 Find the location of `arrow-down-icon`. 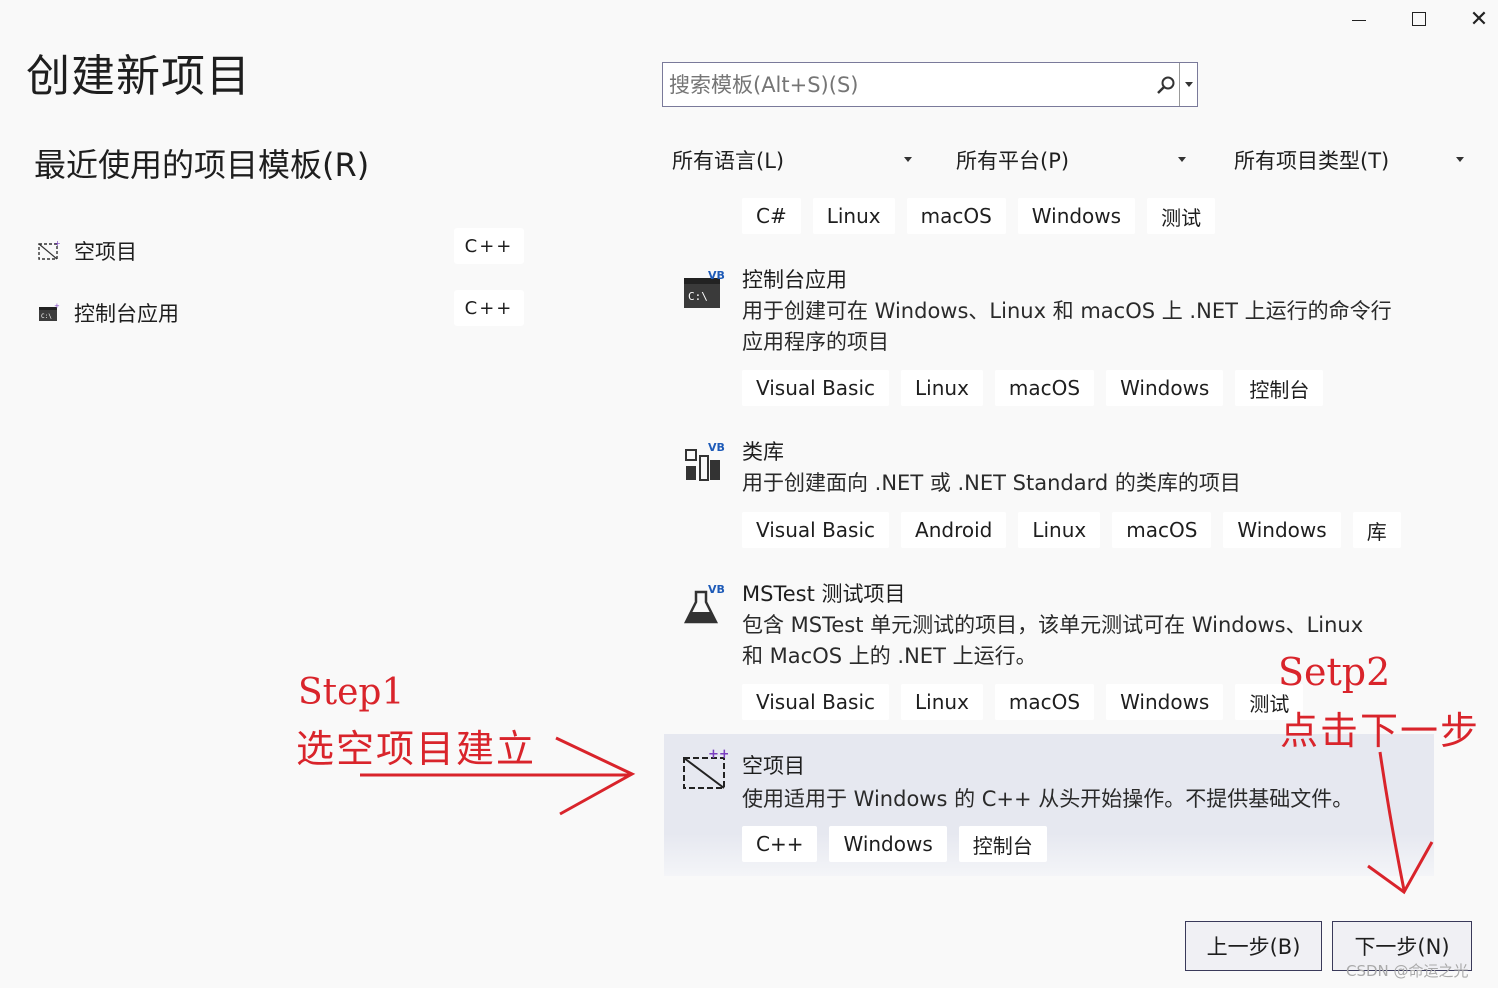

arrow-down-icon is located at coordinates (1400, 823).